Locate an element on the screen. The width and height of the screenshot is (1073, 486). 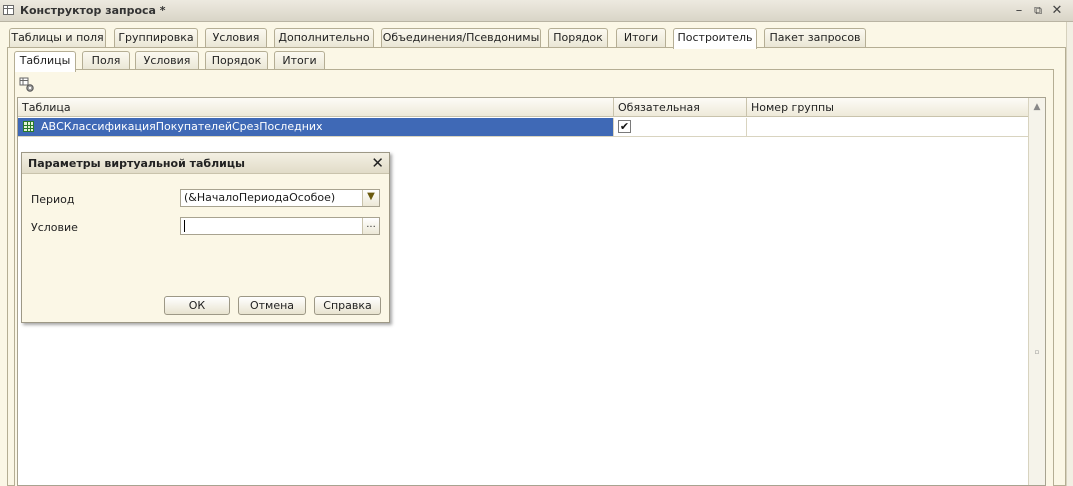
tab-query-batch: Пакет запросов is located at coordinates (815, 37).